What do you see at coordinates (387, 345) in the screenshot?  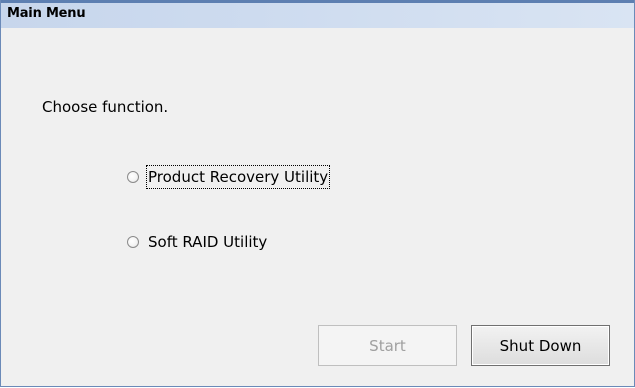 I see `start-button: Start` at bounding box center [387, 345].